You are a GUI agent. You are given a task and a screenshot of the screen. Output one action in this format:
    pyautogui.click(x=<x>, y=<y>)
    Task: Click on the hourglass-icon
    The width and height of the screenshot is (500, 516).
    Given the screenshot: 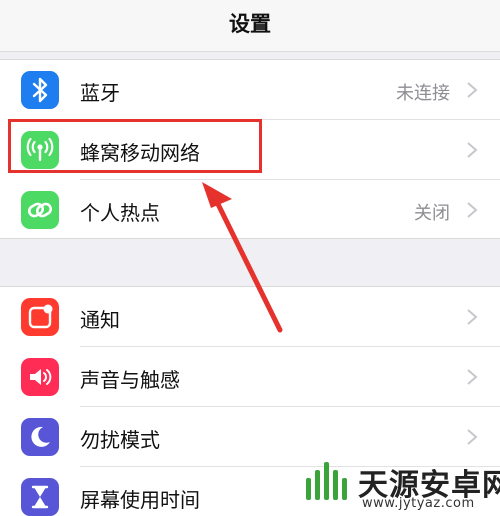 What is the action you would take?
    pyautogui.click(x=40, y=497)
    